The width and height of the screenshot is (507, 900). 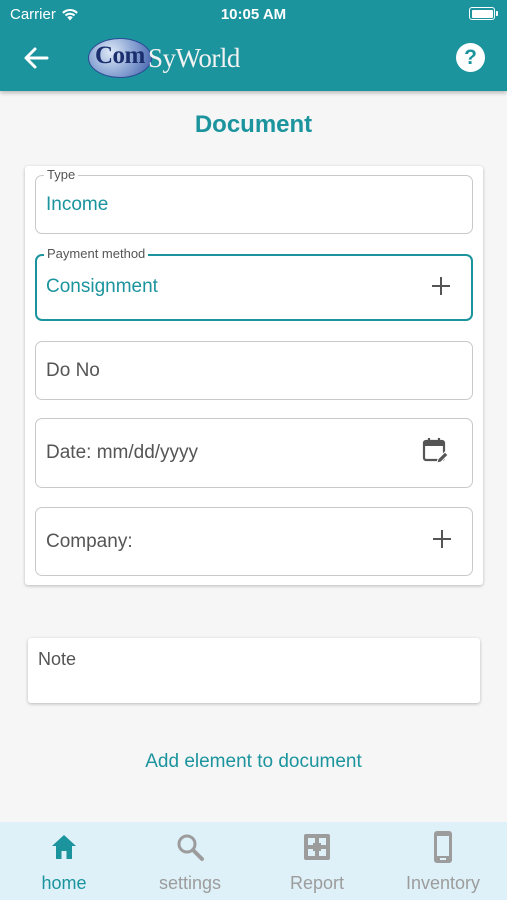 I want to click on company-placeholder: Company:, so click(x=89, y=541).